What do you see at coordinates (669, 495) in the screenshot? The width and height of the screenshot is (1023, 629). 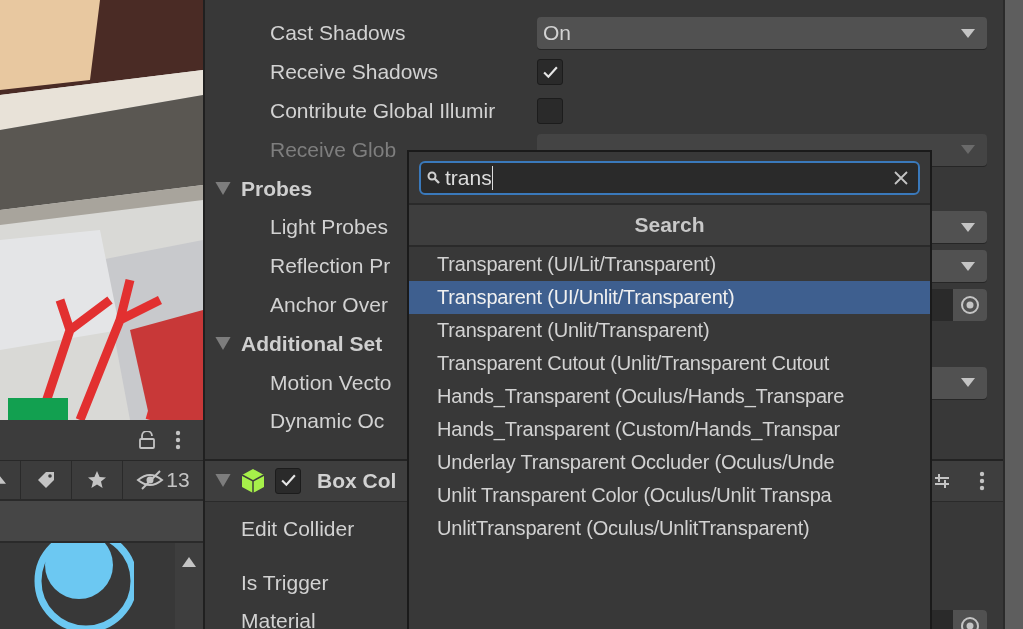 I see `popup-item: Unlit Transparent Color (Oculus/Unlit Transpa` at bounding box center [669, 495].